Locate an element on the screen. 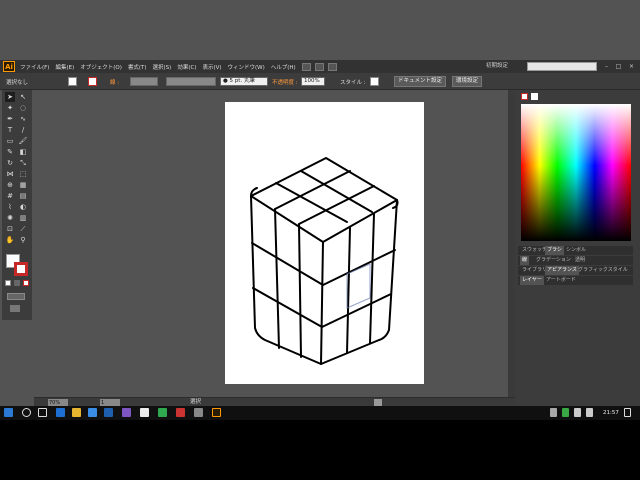 This screenshot has width=640, height=480. hand-tool-icon: ✋ is located at coordinates (10, 240).